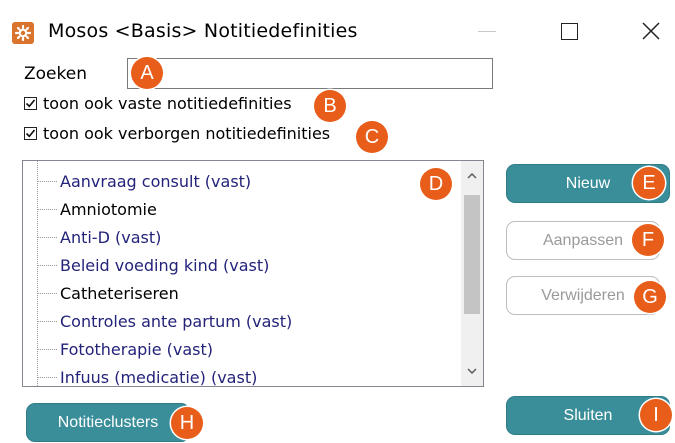 This screenshot has height=443, width=675. I want to click on list-item: Anti-D (vast), so click(99, 237).